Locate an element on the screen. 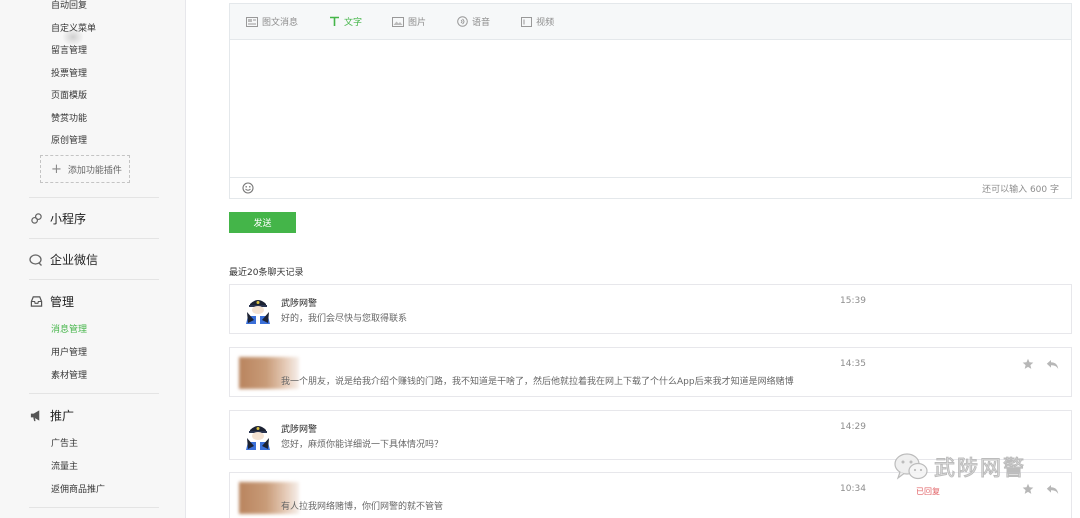  sidebar-item-materials: 素材管理 is located at coordinates (69, 374).